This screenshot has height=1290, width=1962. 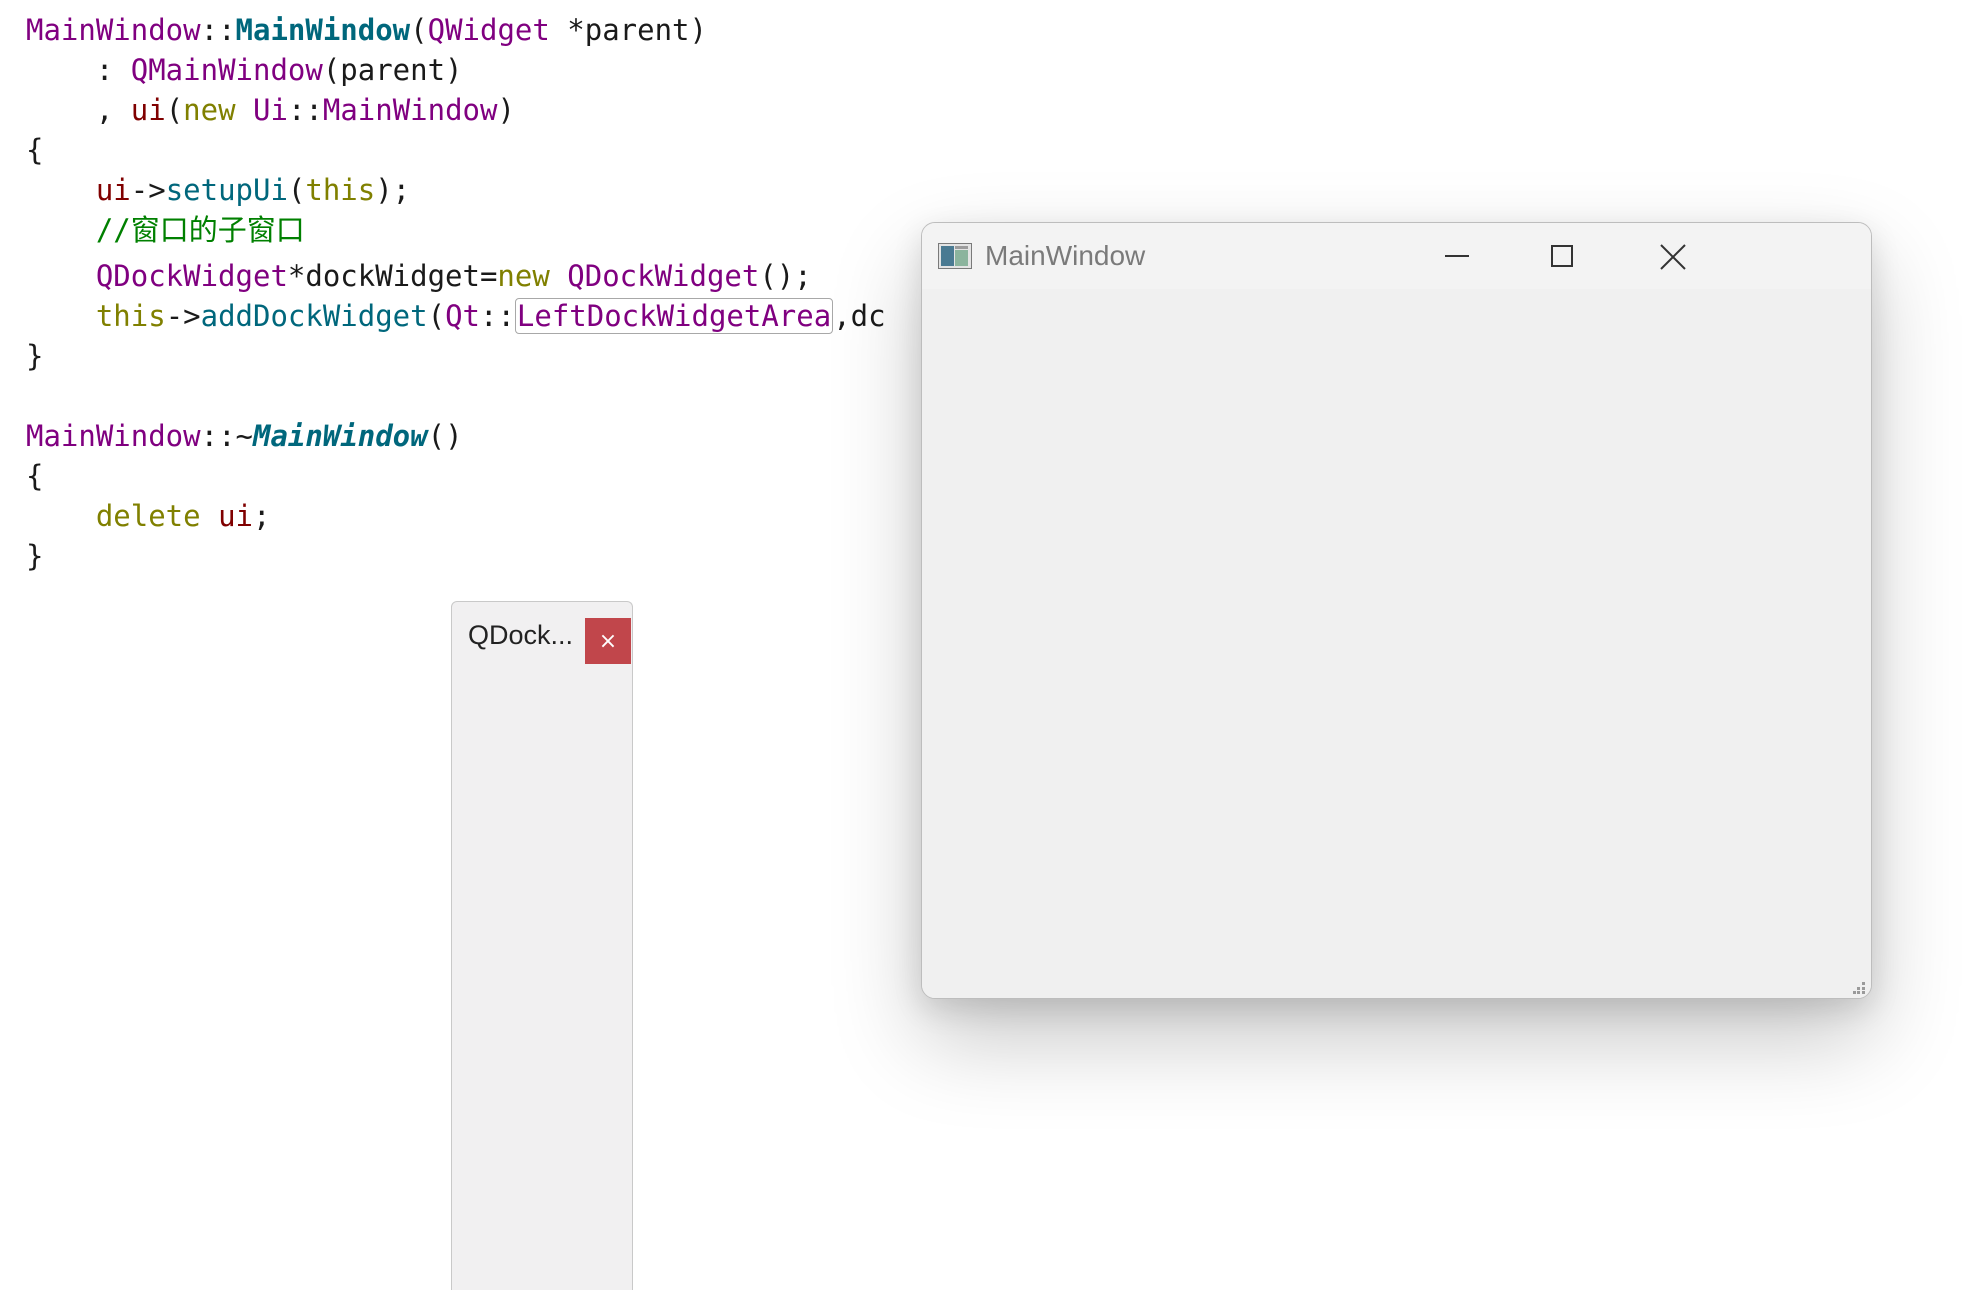 What do you see at coordinates (1396, 256) in the screenshot?
I see `window-title-bar: MainWindow` at bounding box center [1396, 256].